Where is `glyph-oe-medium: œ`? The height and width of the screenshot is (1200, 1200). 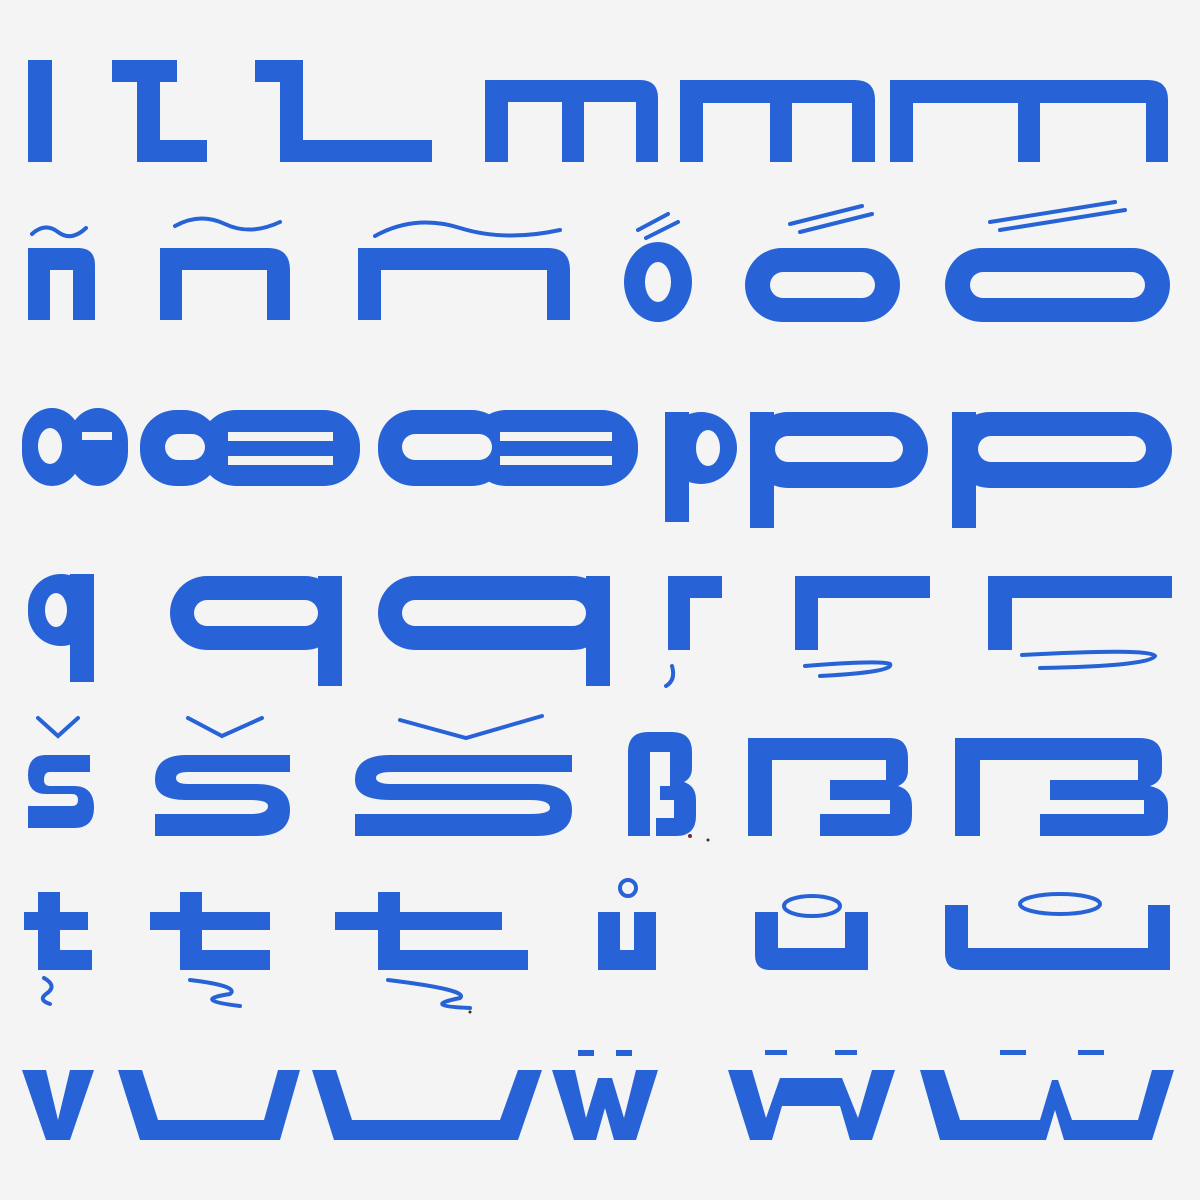
glyph-oe-medium: œ is located at coordinates (250, 448).